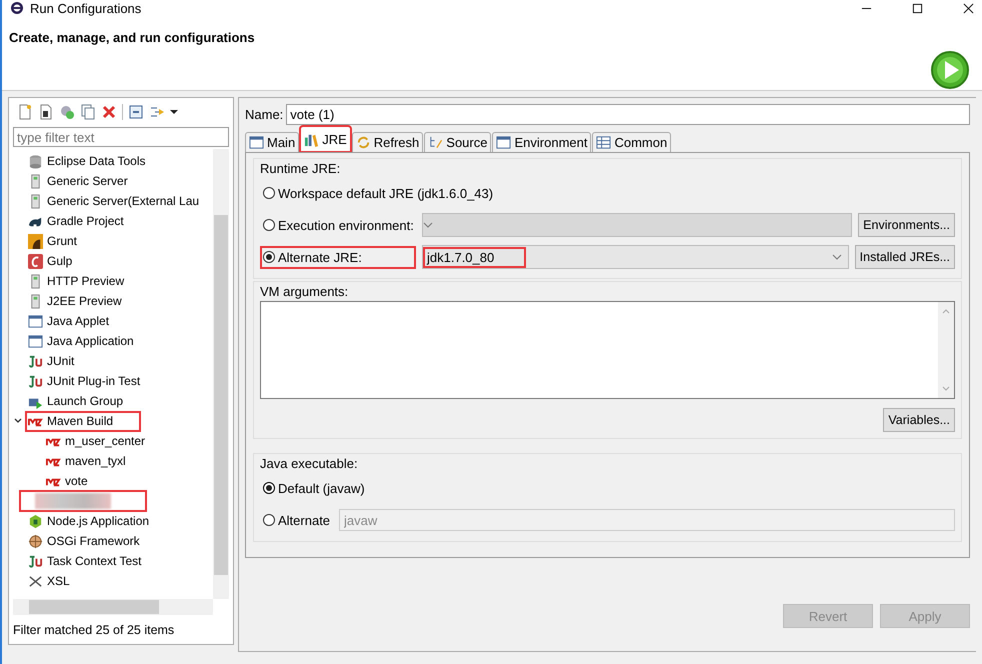 This screenshot has width=982, height=664. Describe the element at coordinates (58, 581) in the screenshot. I see `tree-item: XSL` at that location.